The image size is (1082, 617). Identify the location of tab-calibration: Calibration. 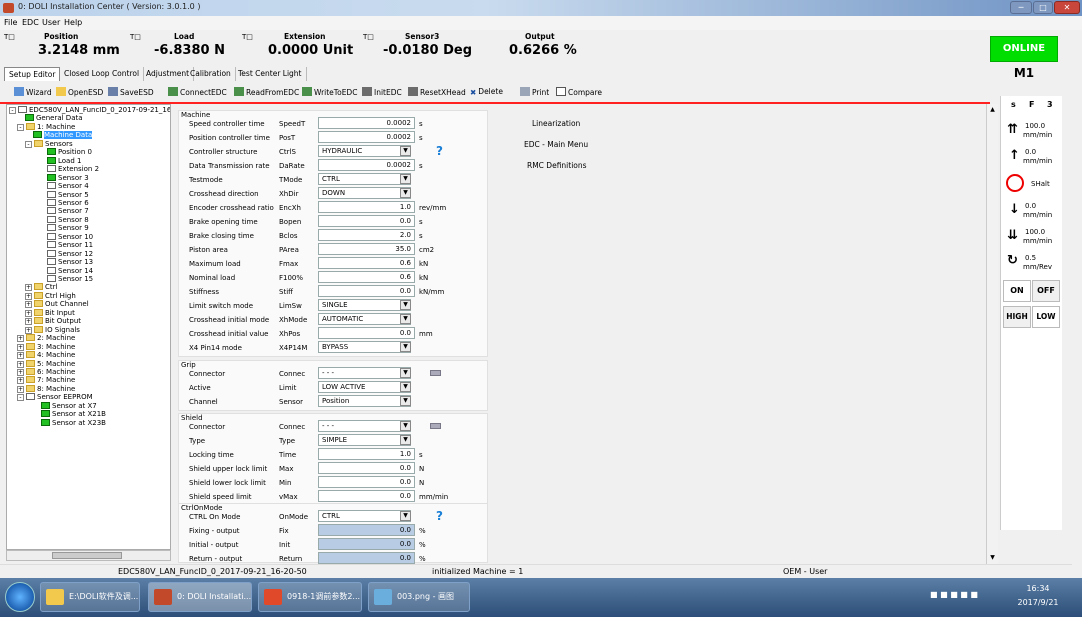
(211, 74).